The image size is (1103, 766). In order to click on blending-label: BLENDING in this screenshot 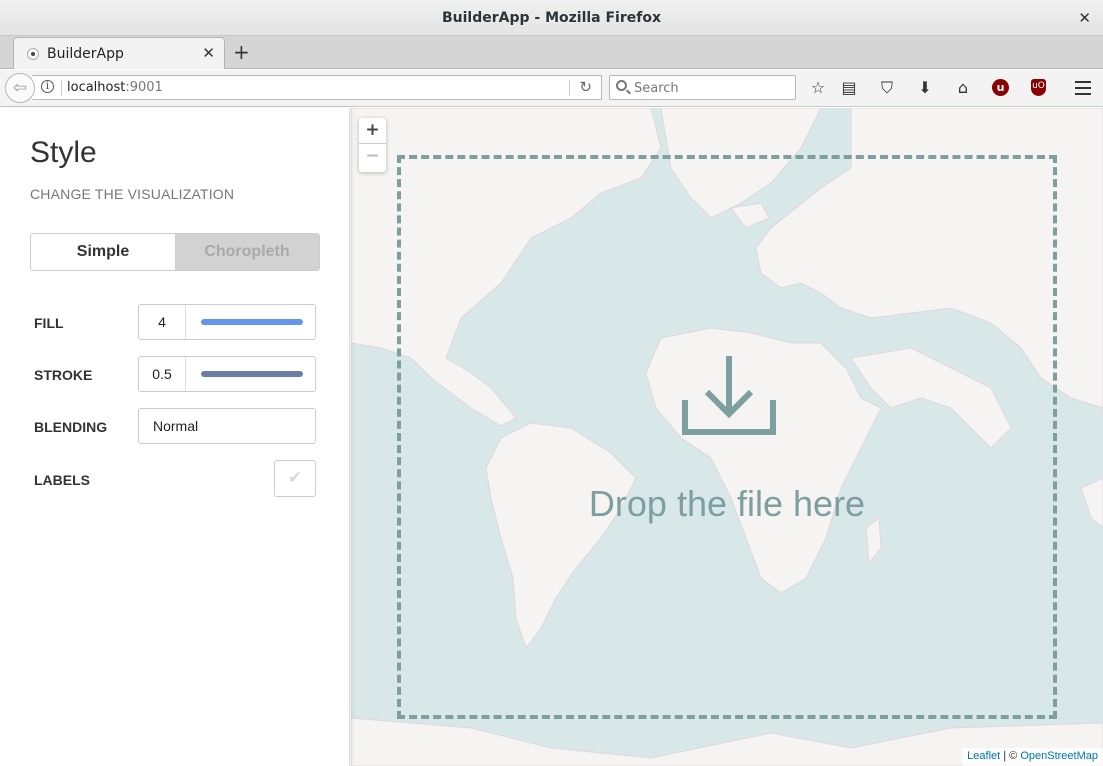, I will do `click(71, 427)`.